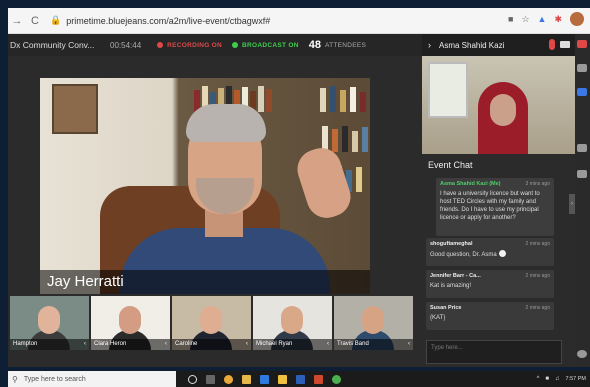 The width and height of the screenshot is (590, 387). Describe the element at coordinates (92, 379) in the screenshot. I see `taskbar-search: ⚲ Type here to search` at that location.